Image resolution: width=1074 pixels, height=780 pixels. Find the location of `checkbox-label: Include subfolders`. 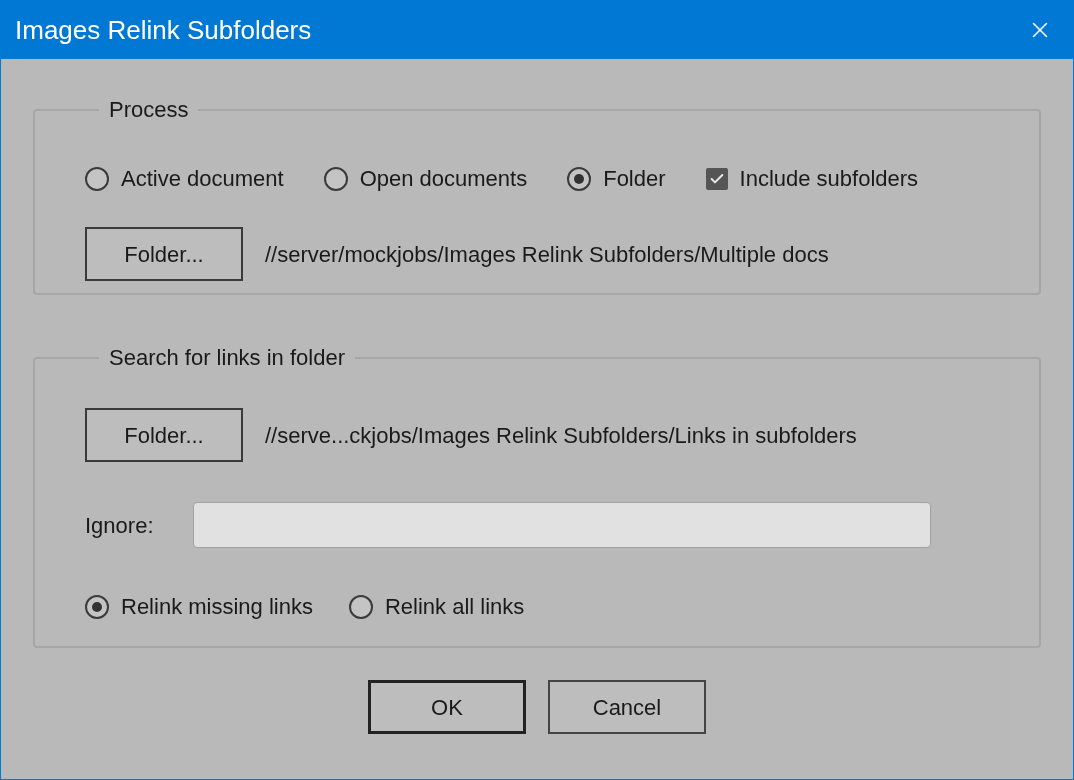

checkbox-label: Include subfolders is located at coordinates (829, 179).